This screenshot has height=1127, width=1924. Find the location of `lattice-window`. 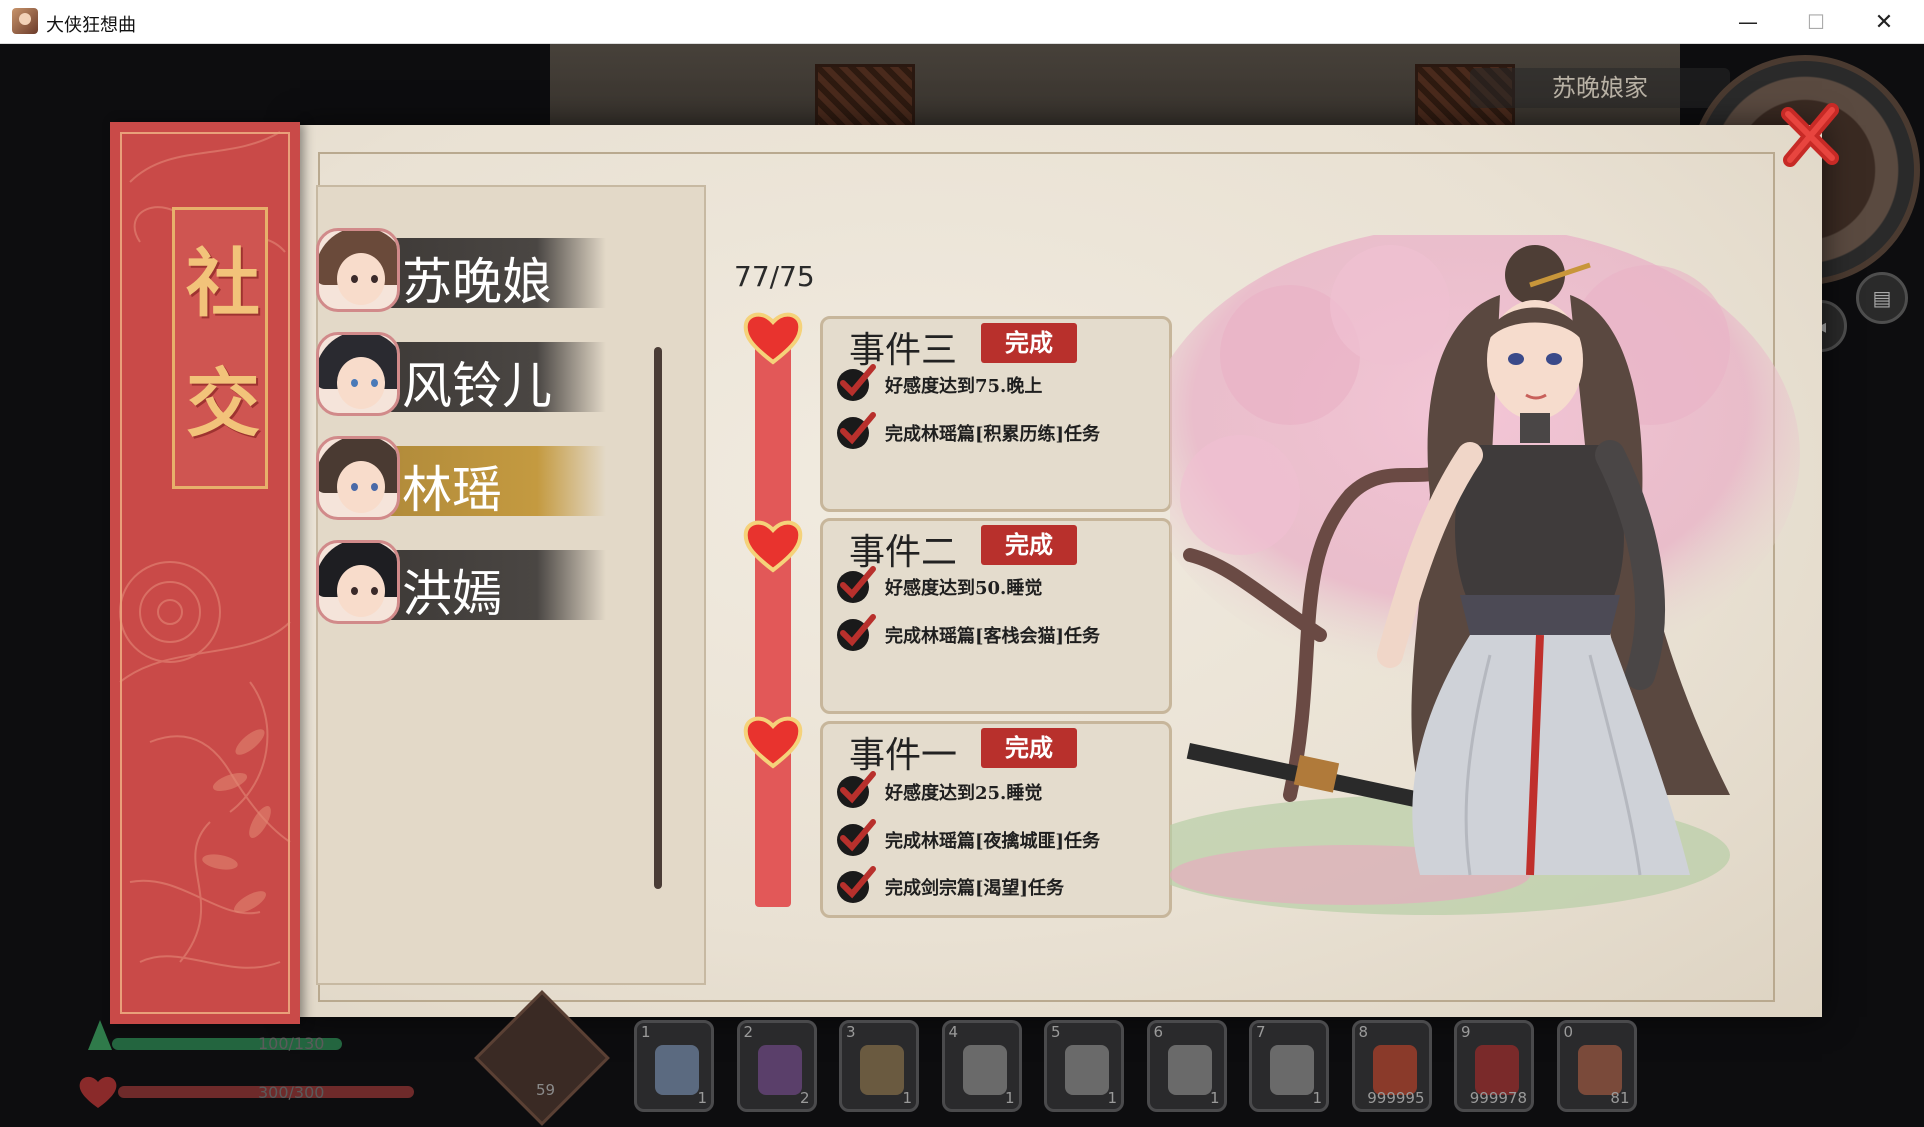

lattice-window is located at coordinates (865, 99).